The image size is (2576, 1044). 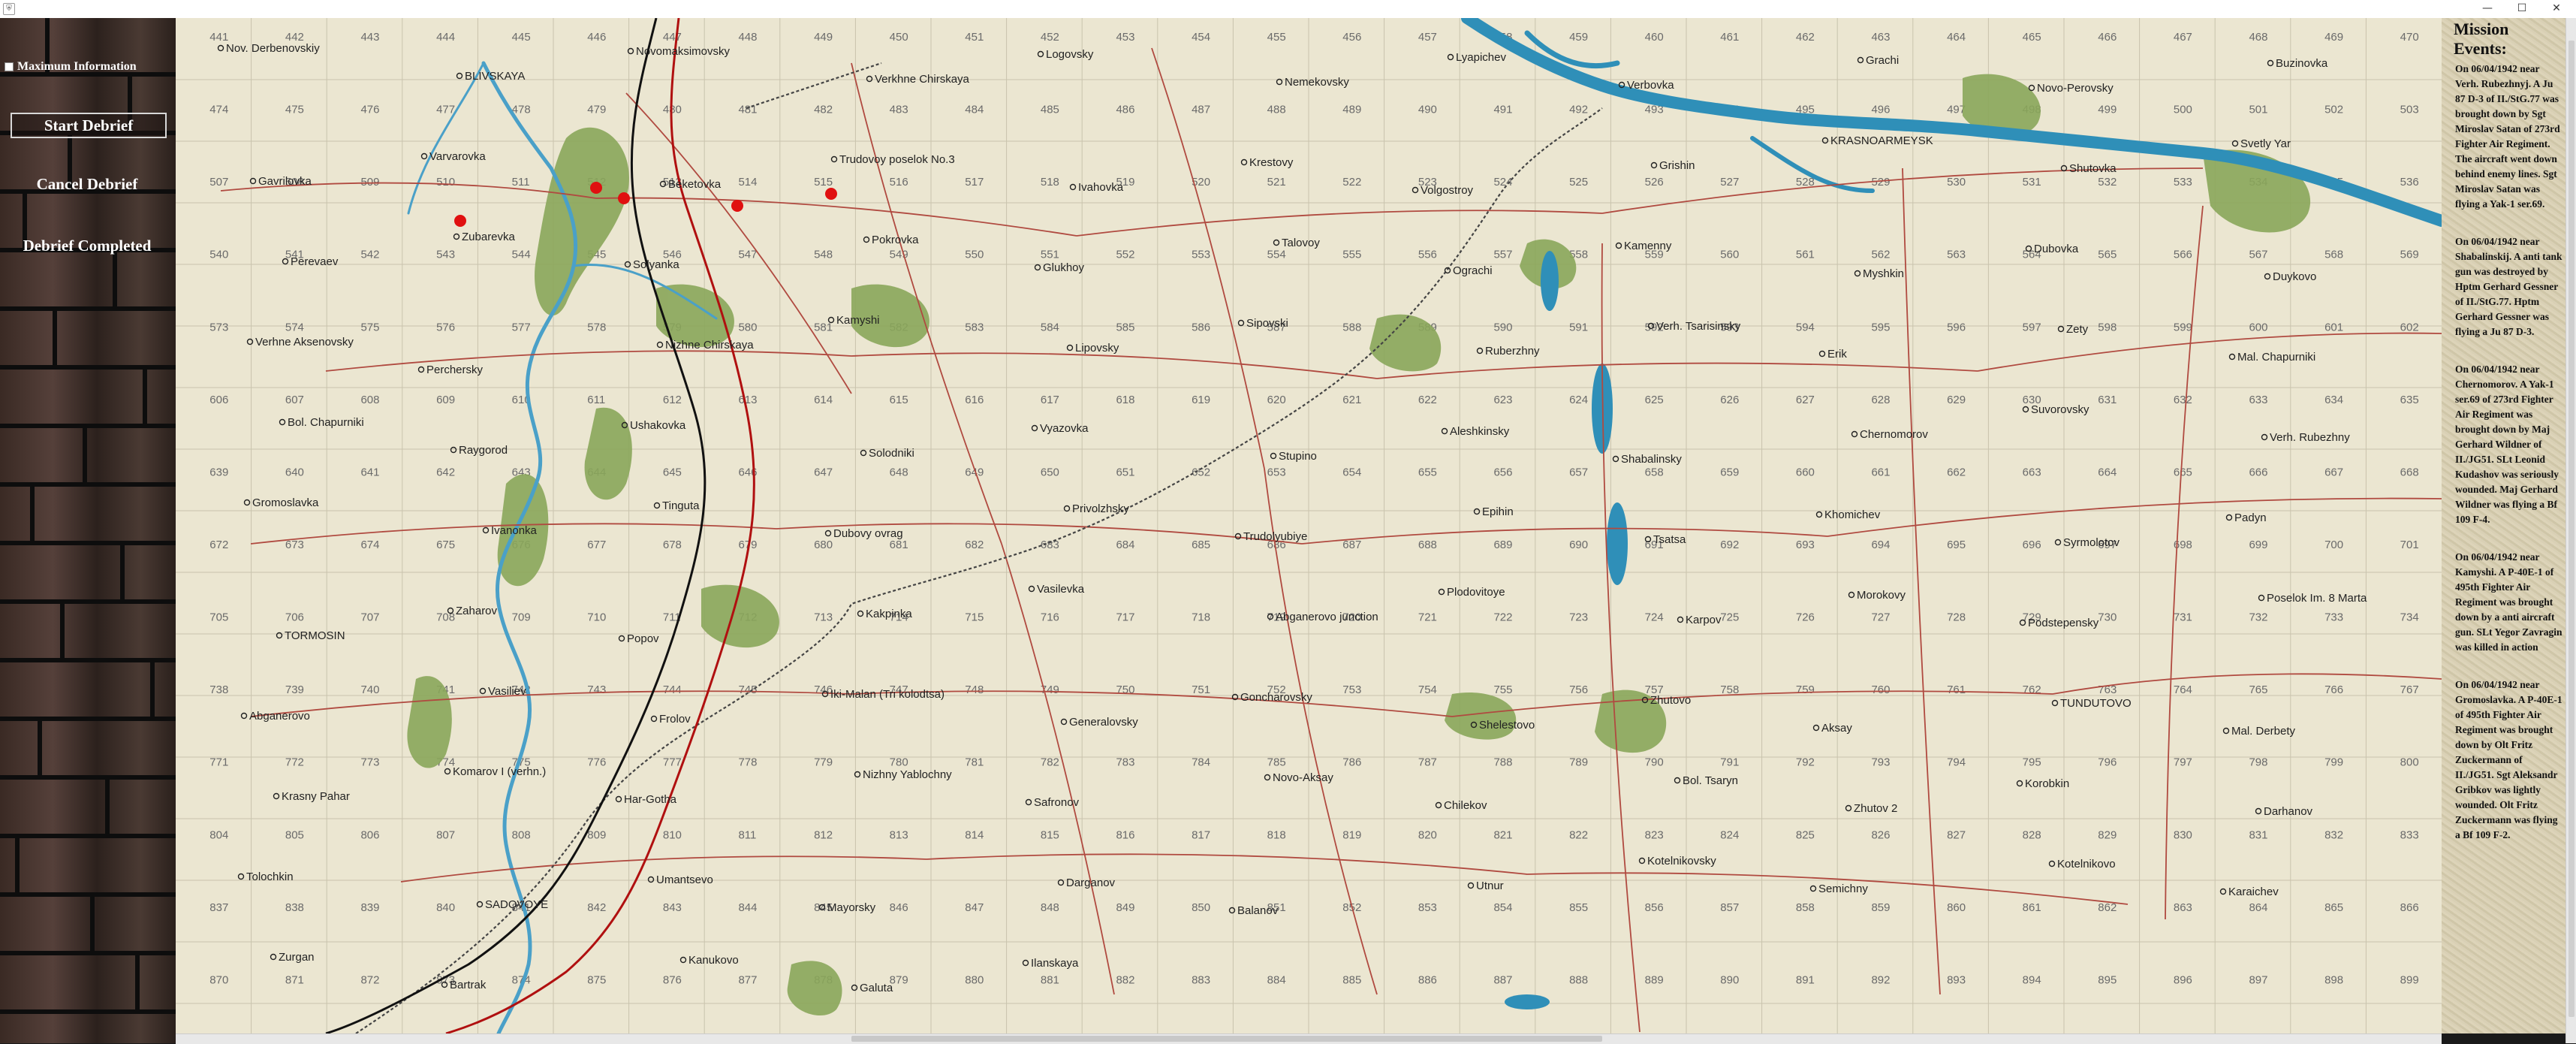 What do you see at coordinates (2060, 409) in the screenshot?
I see `town-label: Suvorovsky` at bounding box center [2060, 409].